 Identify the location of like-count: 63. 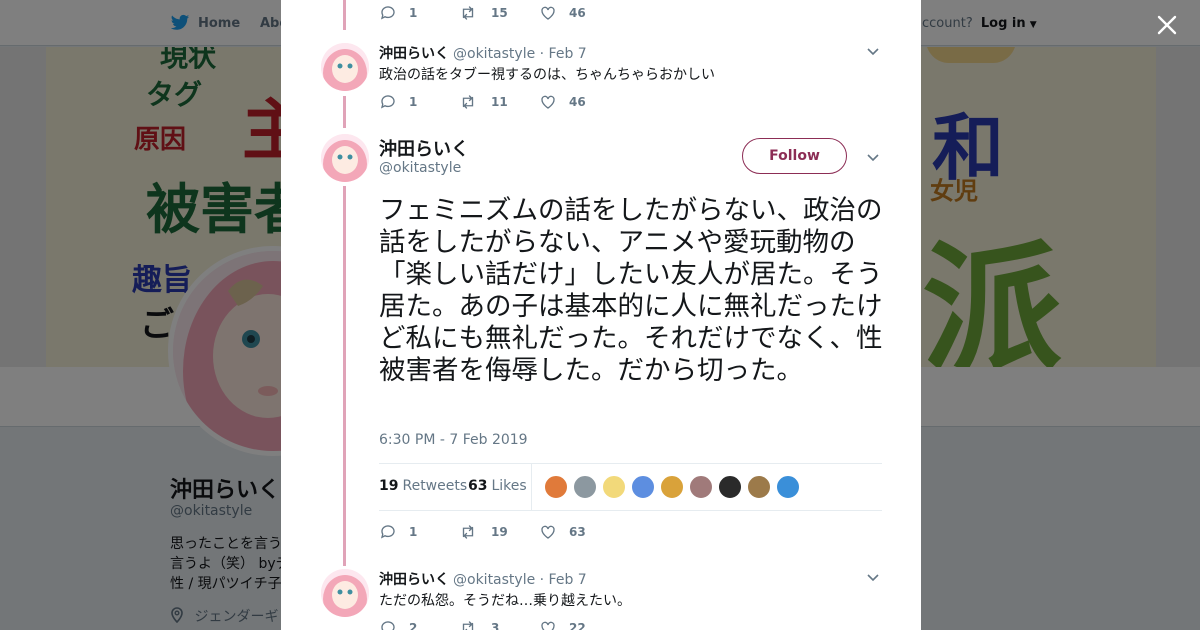
(577, 532).